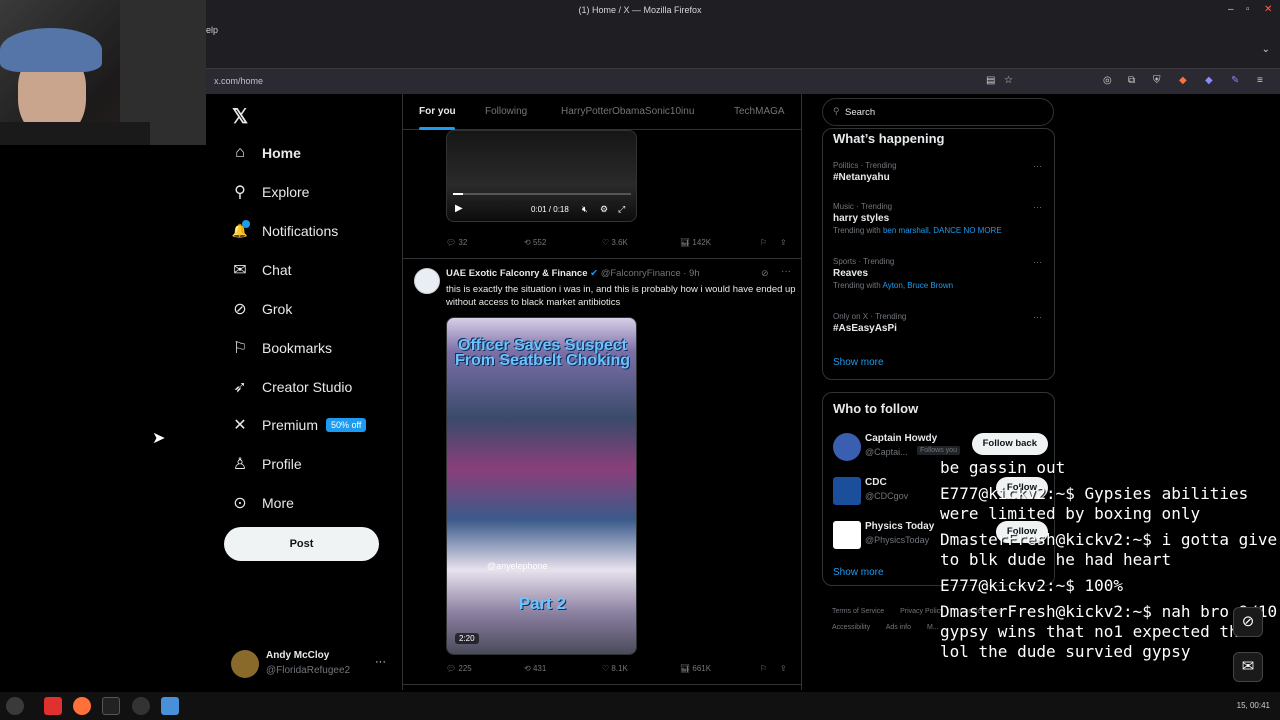  What do you see at coordinates (53, 706) in the screenshot?
I see `files-app-icon` at bounding box center [53, 706].